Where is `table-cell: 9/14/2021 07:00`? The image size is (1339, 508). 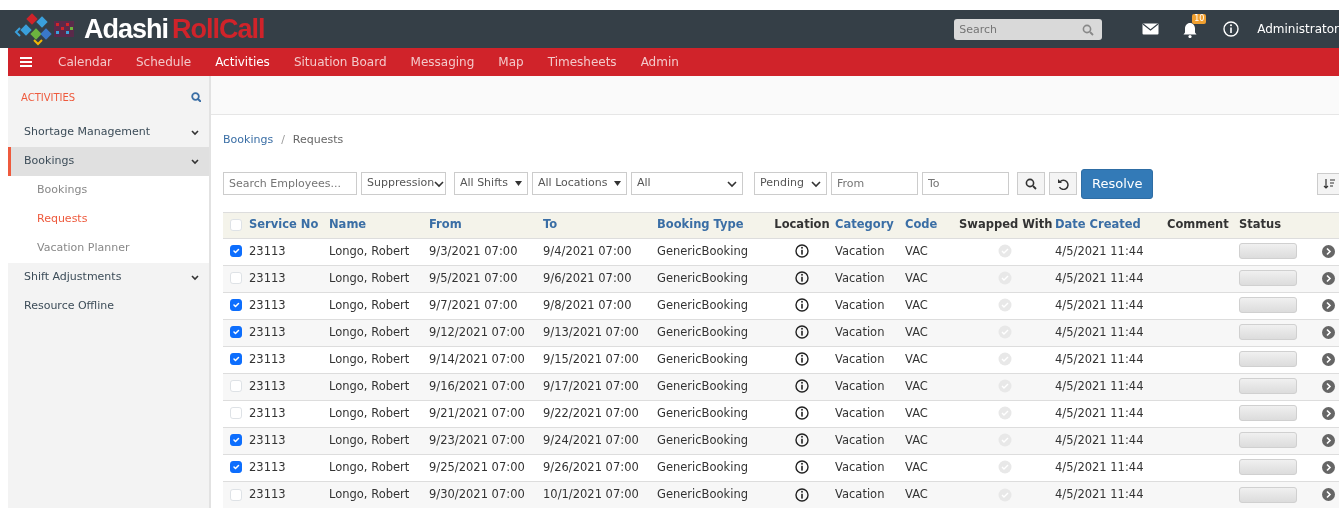
table-cell: 9/14/2021 07:00 is located at coordinates (477, 358).